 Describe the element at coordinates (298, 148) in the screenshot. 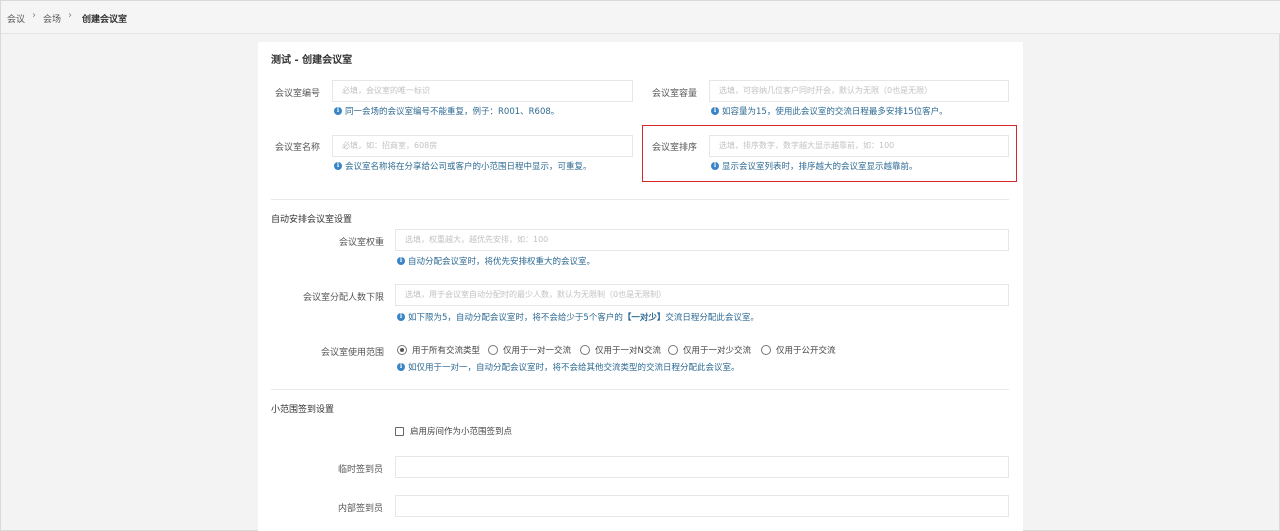

I see `room-name-label: 会议室名称` at that location.